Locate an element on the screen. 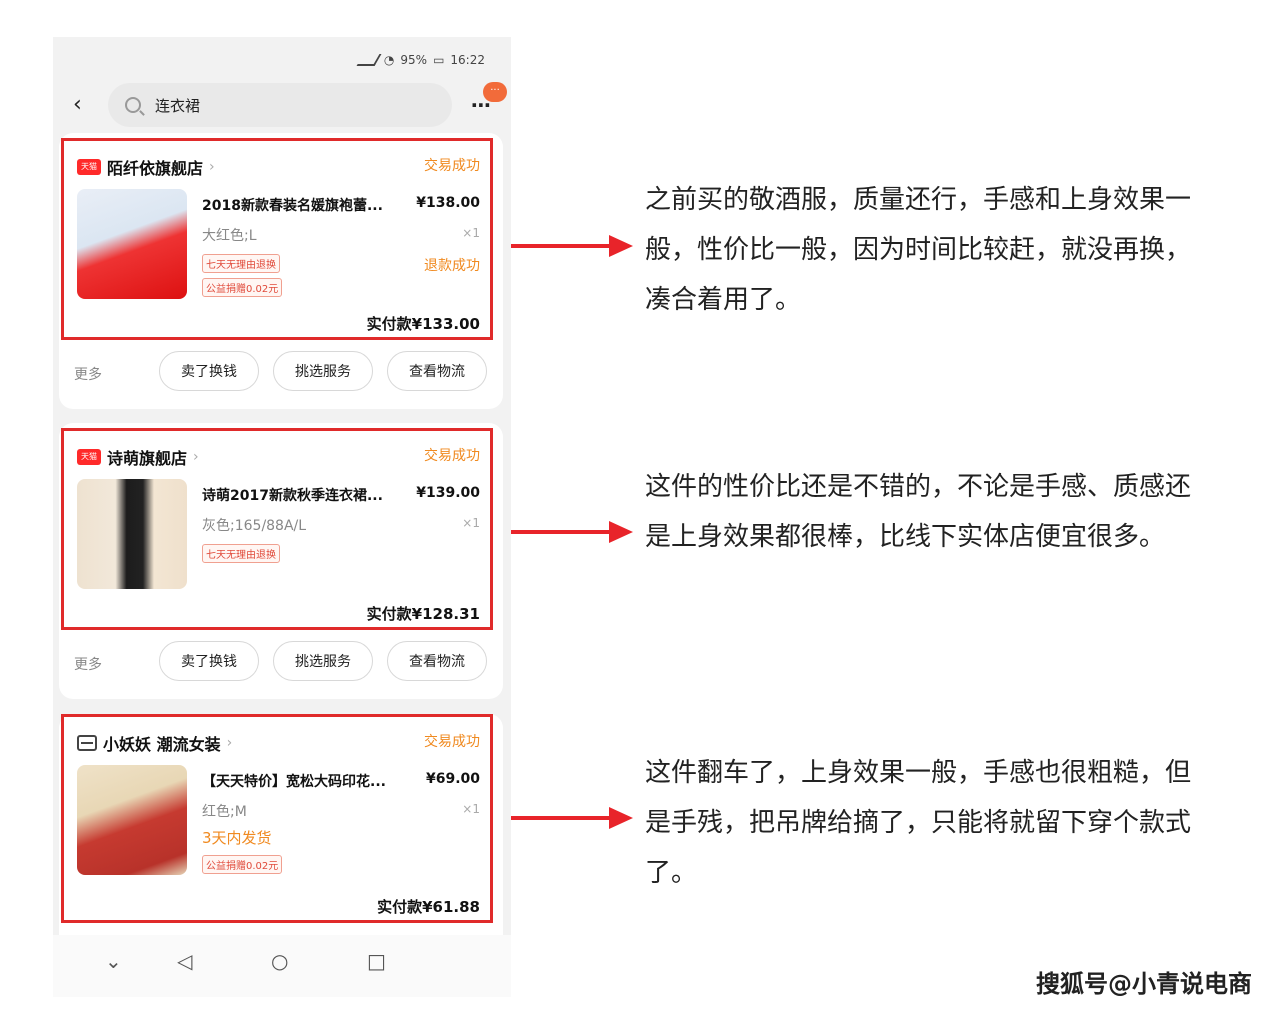 The height and width of the screenshot is (1010, 1280). nav-down-icon: ⌄ is located at coordinates (113, 961).